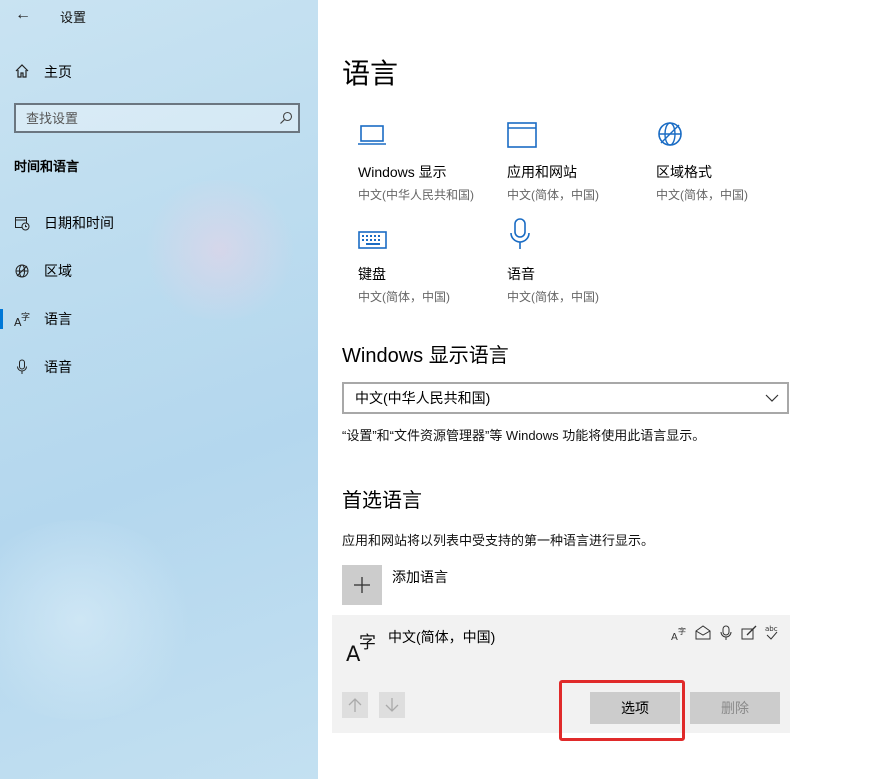 The width and height of the screenshot is (874, 779). What do you see at coordinates (577, 133) in the screenshot?
I see `window-icon` at bounding box center [577, 133].